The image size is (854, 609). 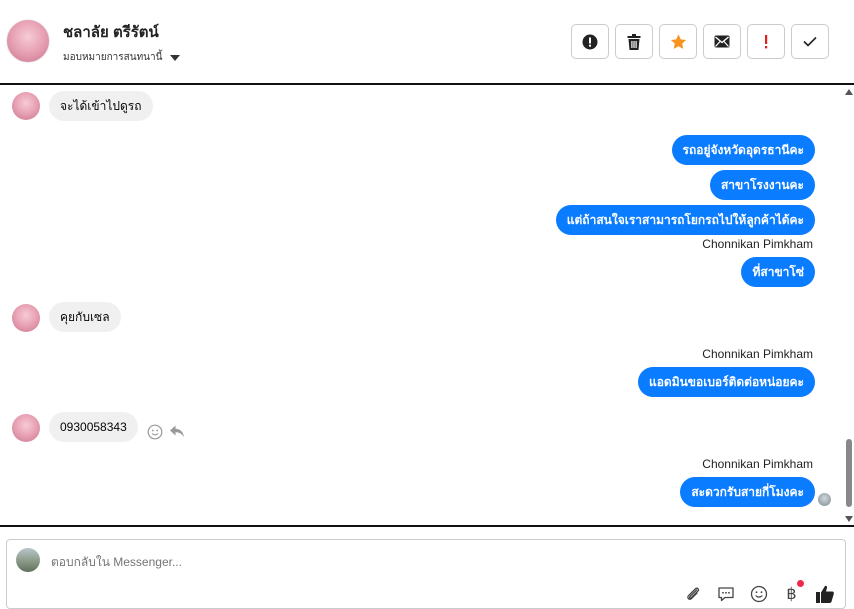 I want to click on outgoing-message: รถอยู่จังหวัดอุดรธานีคะ, so click(x=743, y=150).